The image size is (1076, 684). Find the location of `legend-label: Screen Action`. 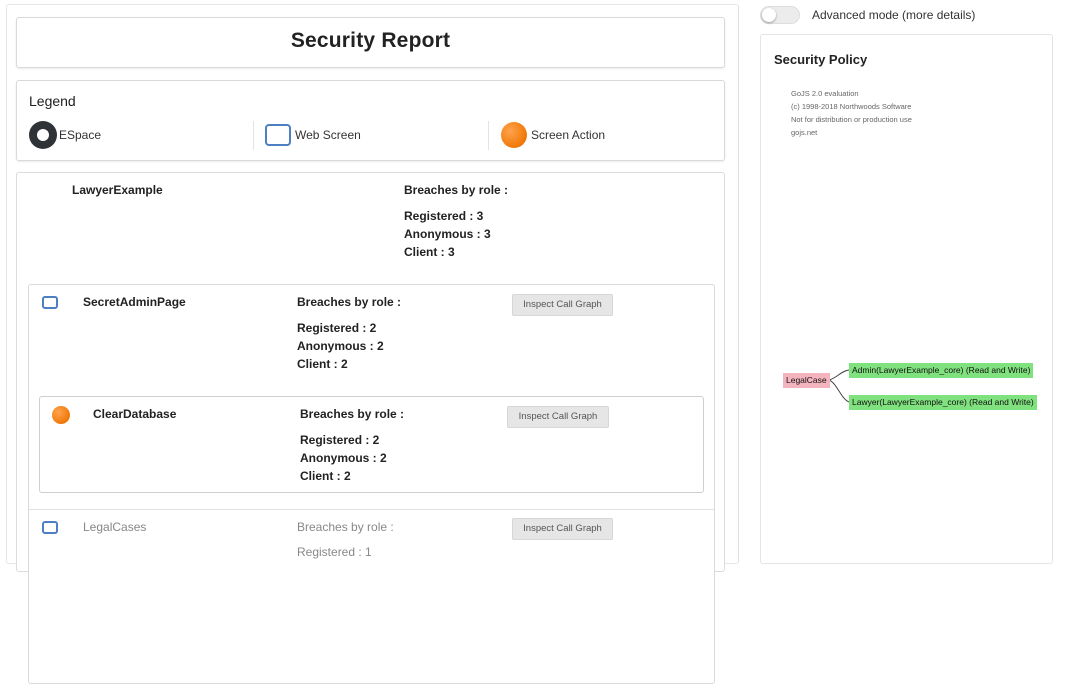

legend-label: Screen Action is located at coordinates (568, 135).